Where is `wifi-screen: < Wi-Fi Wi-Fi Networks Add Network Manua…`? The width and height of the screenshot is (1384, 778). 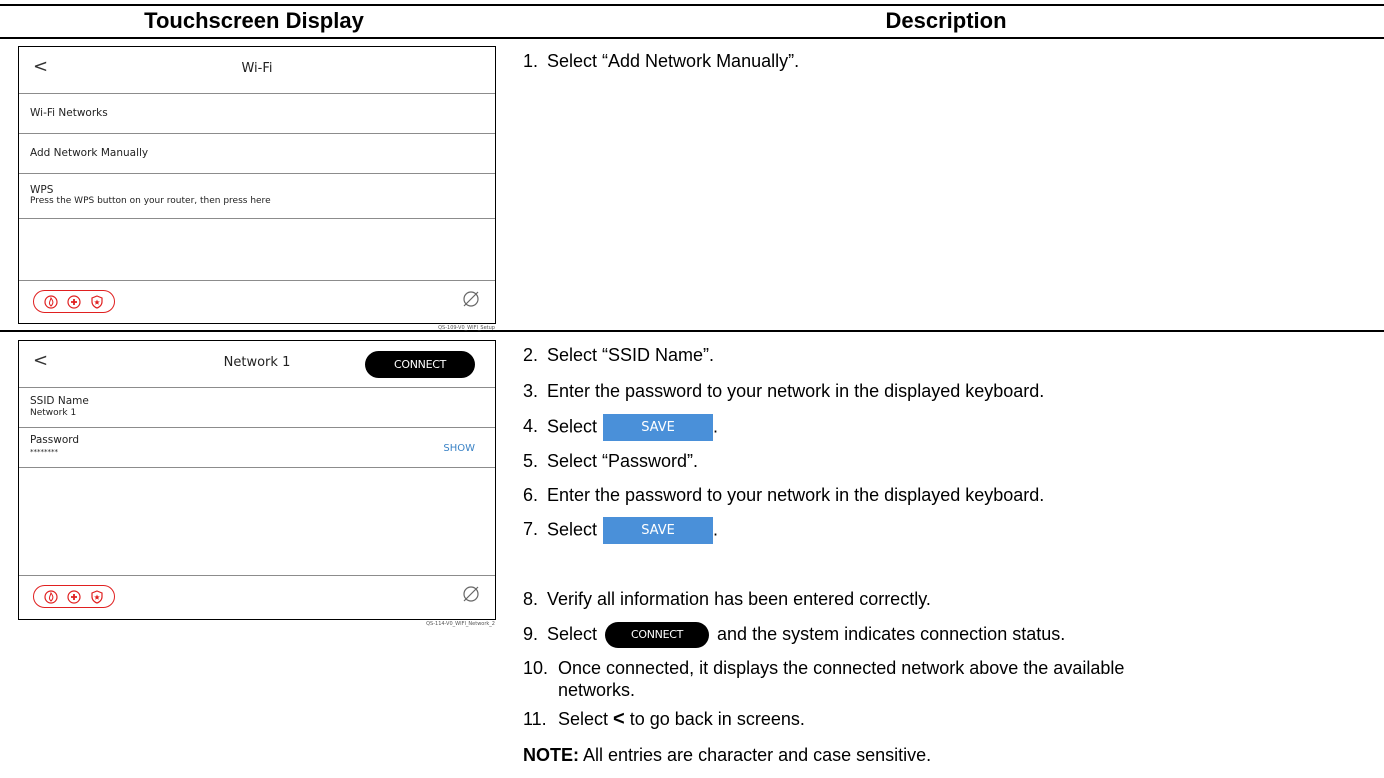
wifi-screen: < Wi-Fi Wi-Fi Networks Add Network Manua… is located at coordinates (257, 188).